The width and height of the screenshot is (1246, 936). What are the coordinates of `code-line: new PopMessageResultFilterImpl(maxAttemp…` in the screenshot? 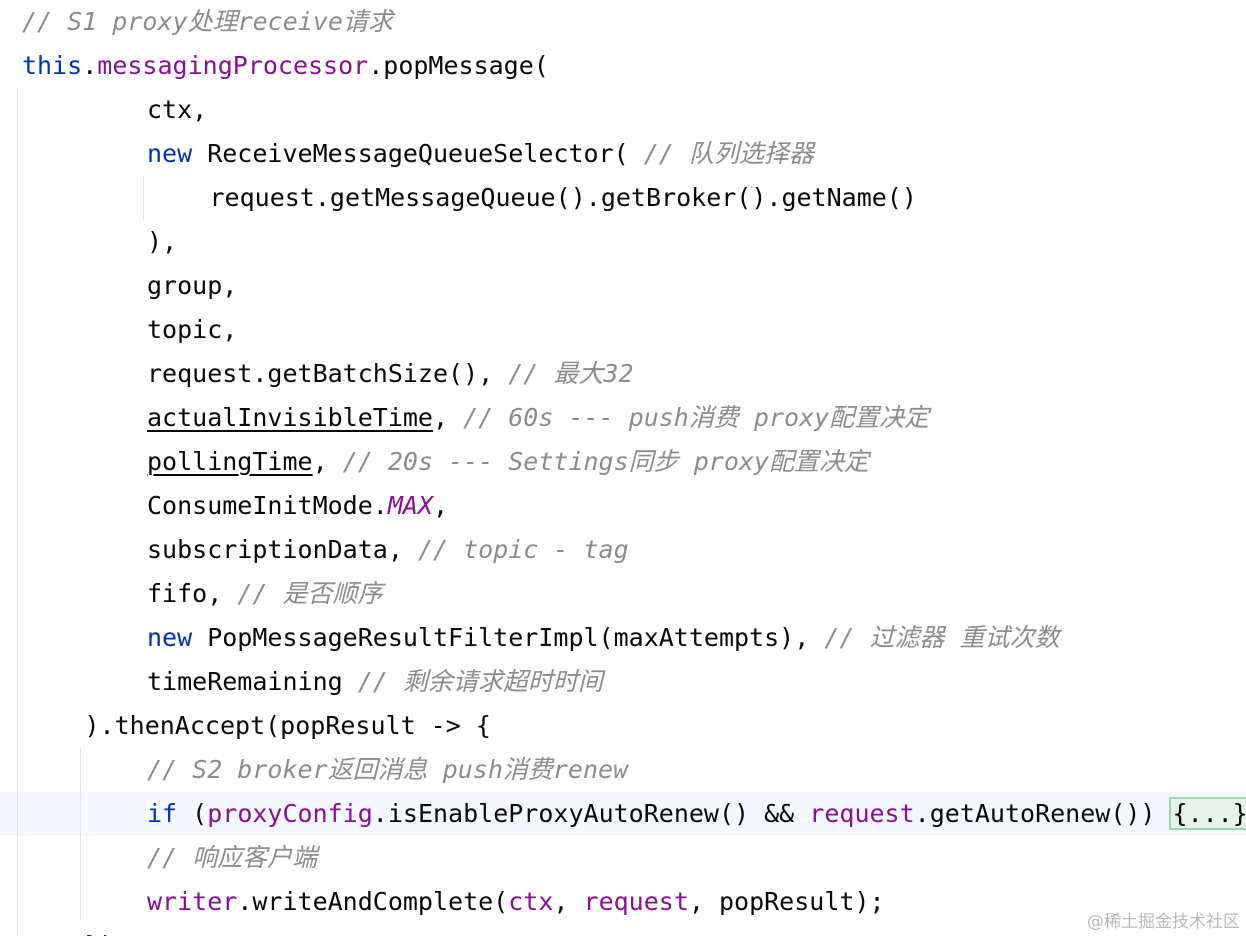 It's located at (603, 638).